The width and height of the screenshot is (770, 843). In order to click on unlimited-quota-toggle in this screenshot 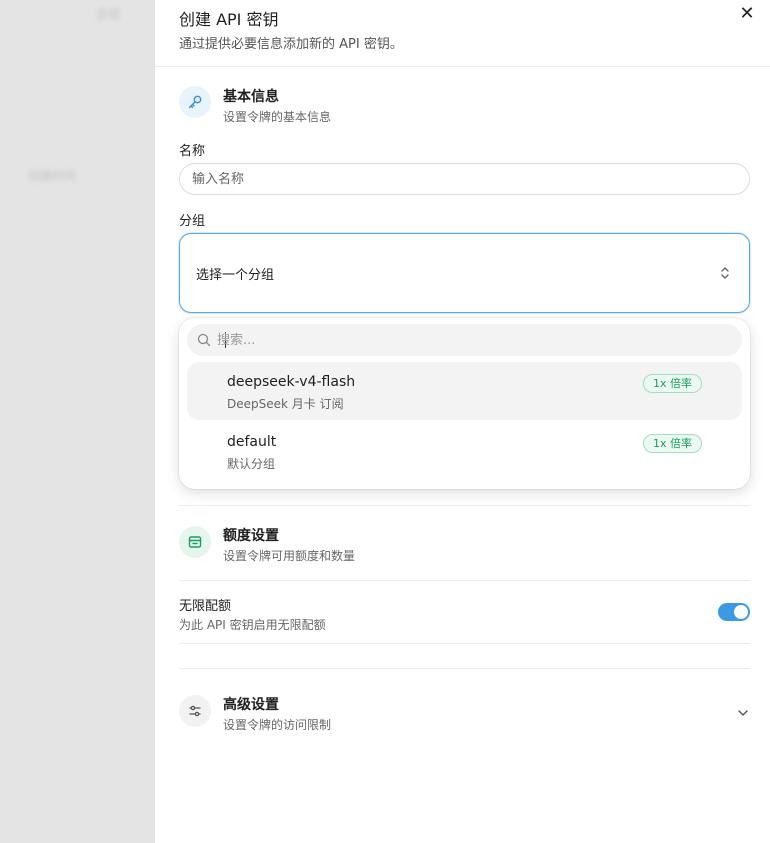, I will do `click(734, 612)`.